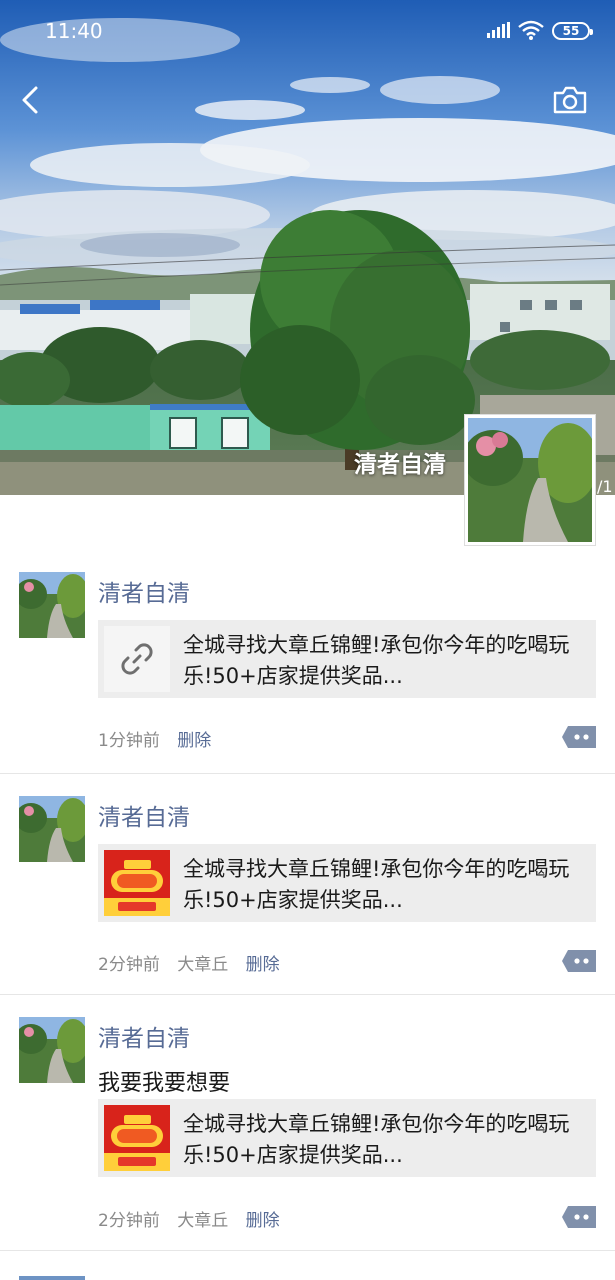  Describe the element at coordinates (498, 30) in the screenshot. I see `signal-icon` at that location.